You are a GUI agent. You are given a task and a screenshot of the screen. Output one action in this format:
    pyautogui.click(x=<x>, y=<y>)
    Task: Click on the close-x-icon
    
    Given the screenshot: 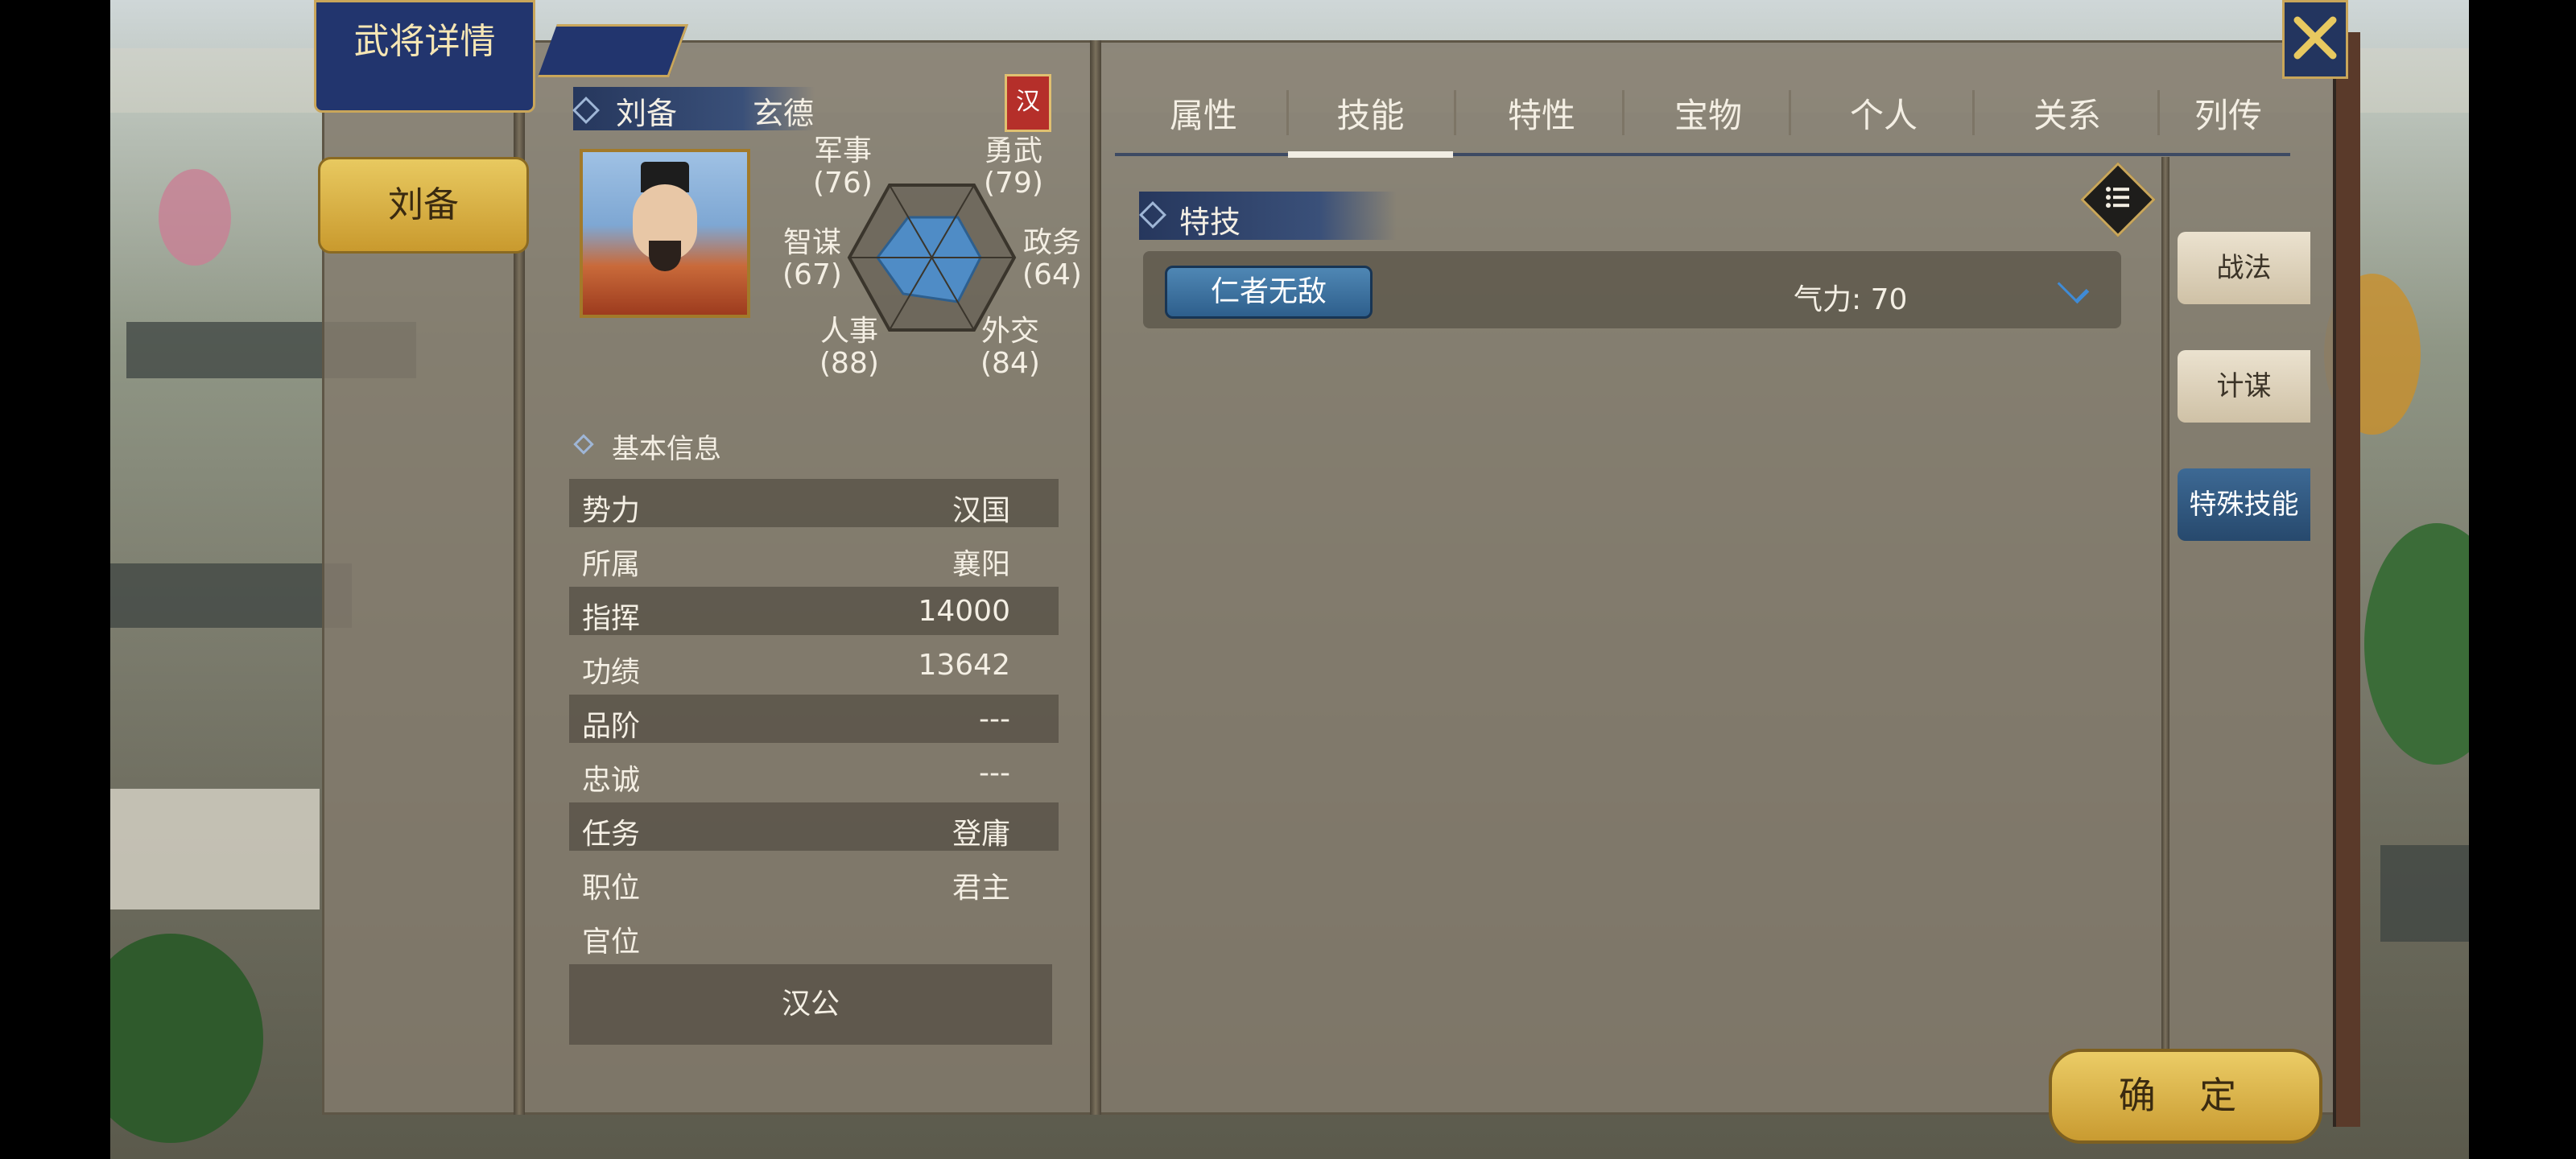 What is the action you would take?
    pyautogui.click(x=2315, y=38)
    